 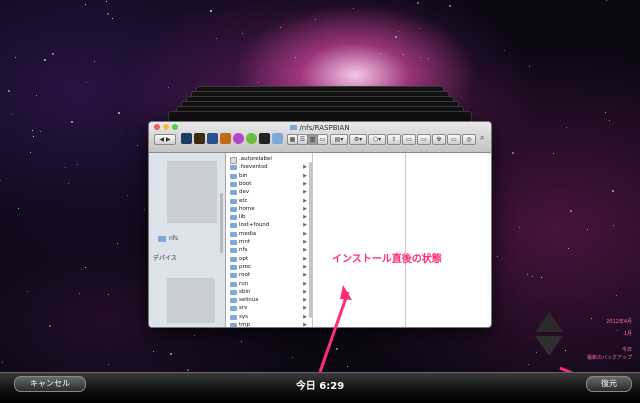 I want to click on time-machine-bottom-bar: キャンセル 今日 6:29 復元, so click(x=320, y=387).